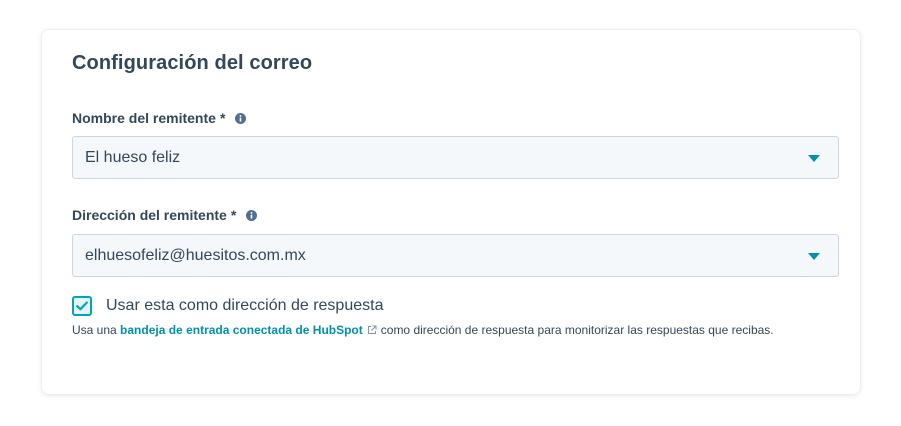 The width and height of the screenshot is (901, 426). What do you see at coordinates (149, 215) in the screenshot?
I see `sender-address-label: Dirección del remitente` at bounding box center [149, 215].